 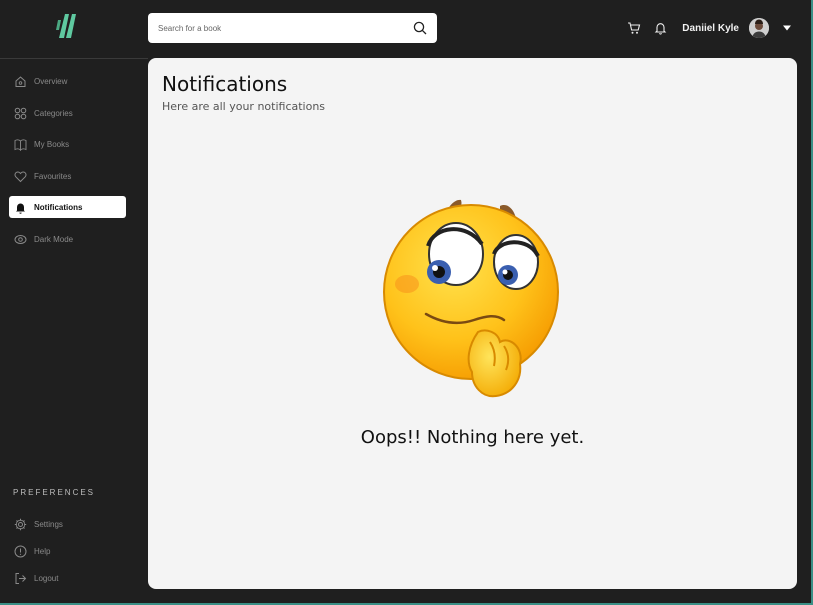 What do you see at coordinates (20, 81) in the screenshot?
I see `home-icon` at bounding box center [20, 81].